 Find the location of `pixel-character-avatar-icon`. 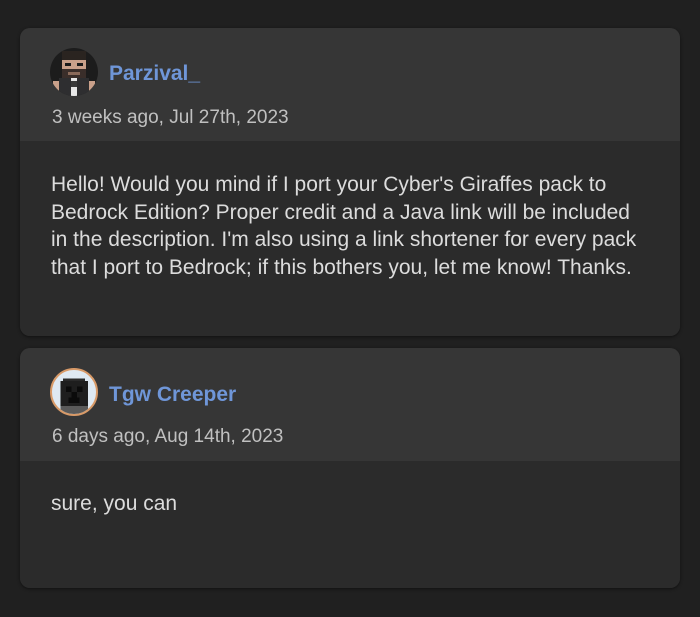

pixel-character-avatar-icon is located at coordinates (74, 72).